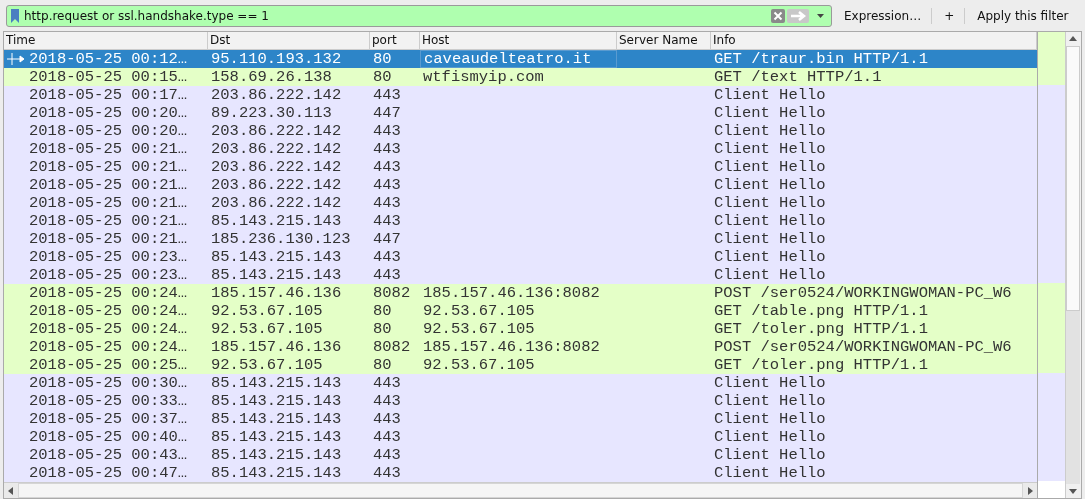 The image size is (1085, 499). Describe the element at coordinates (520, 401) in the screenshot. I see `table-row: 2018-05-25 00:33… 85.143.215.143 443 Client Hello` at that location.